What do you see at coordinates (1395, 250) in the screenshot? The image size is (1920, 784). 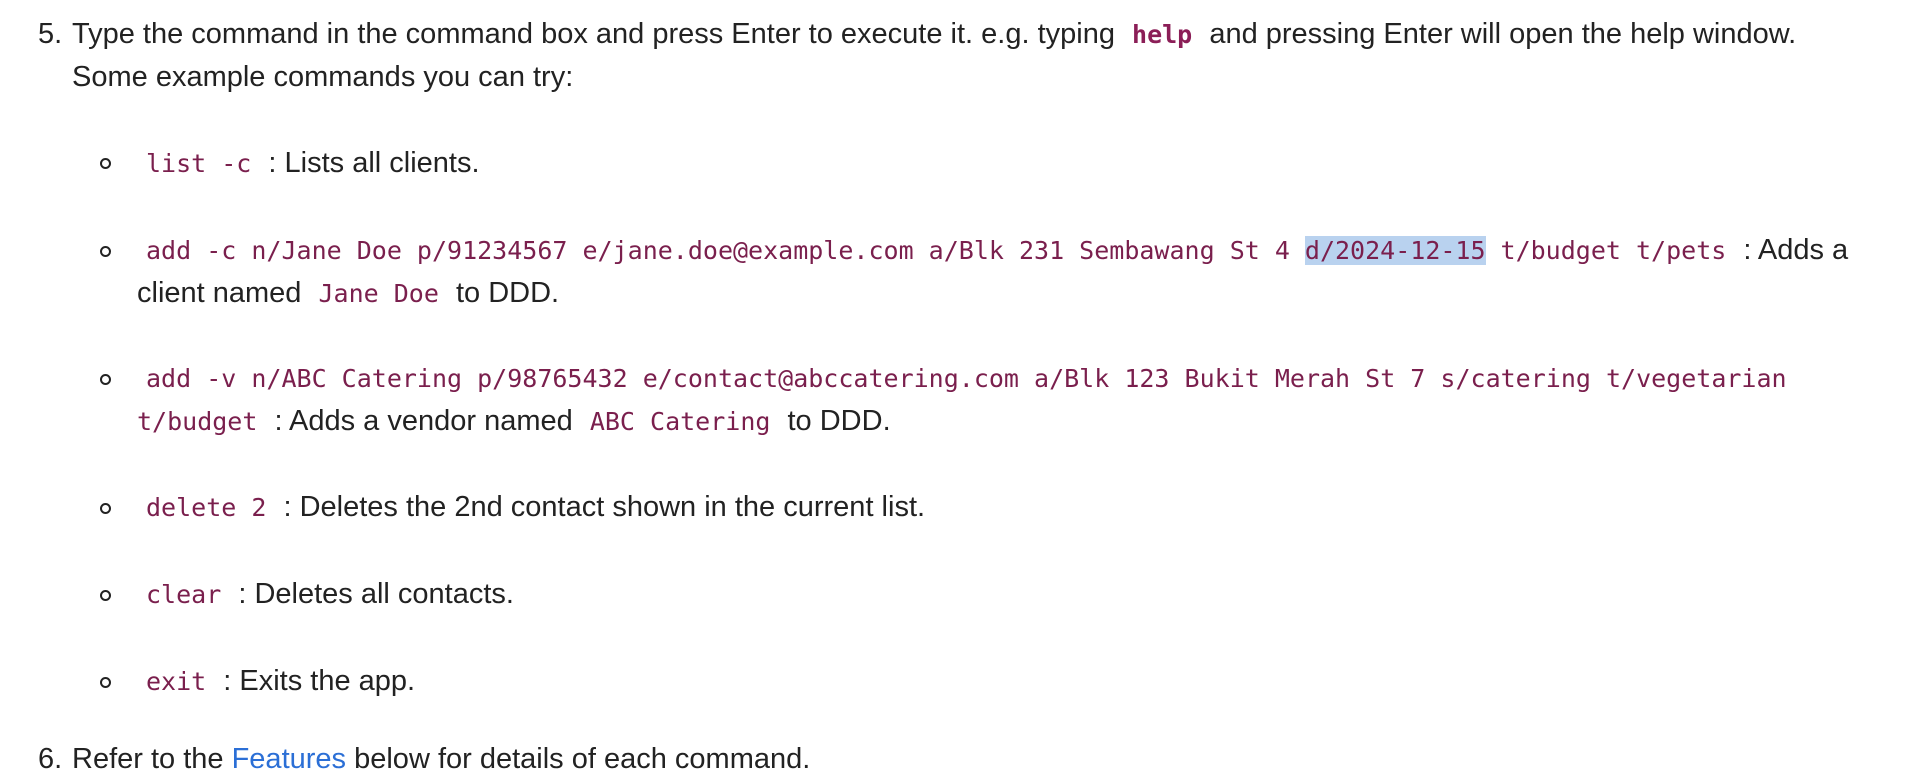 I see `selected-text: d/2024-12-15` at bounding box center [1395, 250].